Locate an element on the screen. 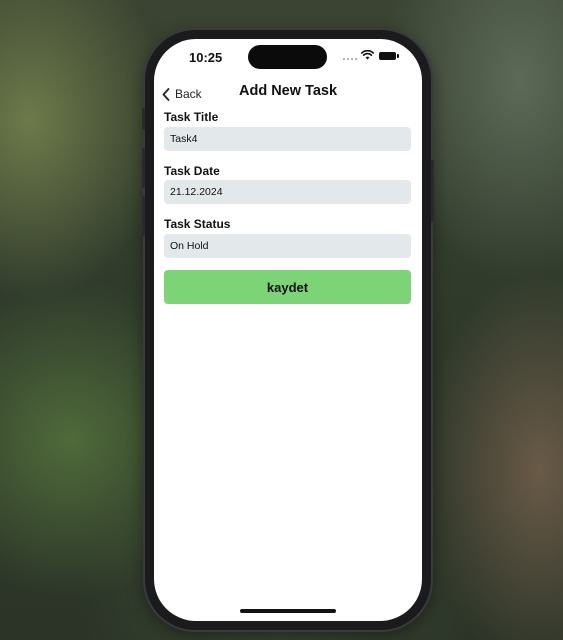 The height and width of the screenshot is (640, 563). save-button: kaydet is located at coordinates (287, 287).